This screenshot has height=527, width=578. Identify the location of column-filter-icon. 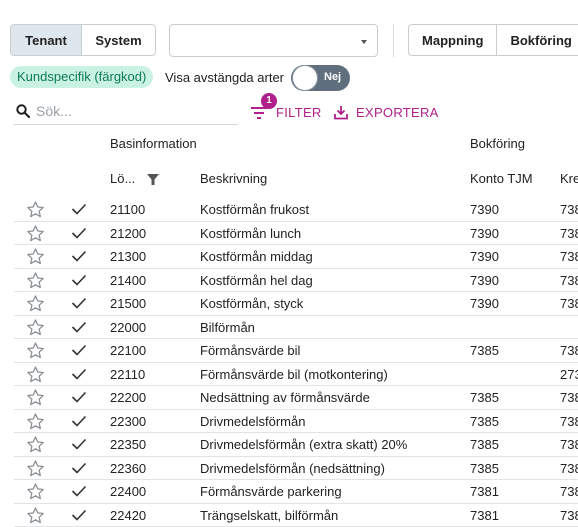
(153, 180).